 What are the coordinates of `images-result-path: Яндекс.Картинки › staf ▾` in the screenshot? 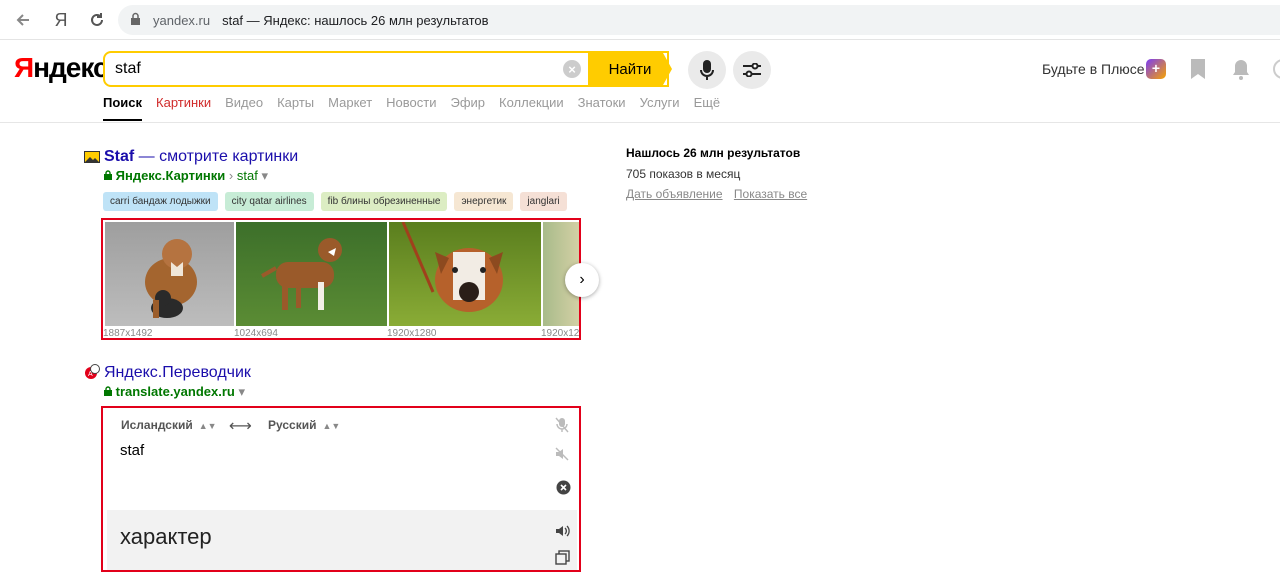 It's located at (186, 176).